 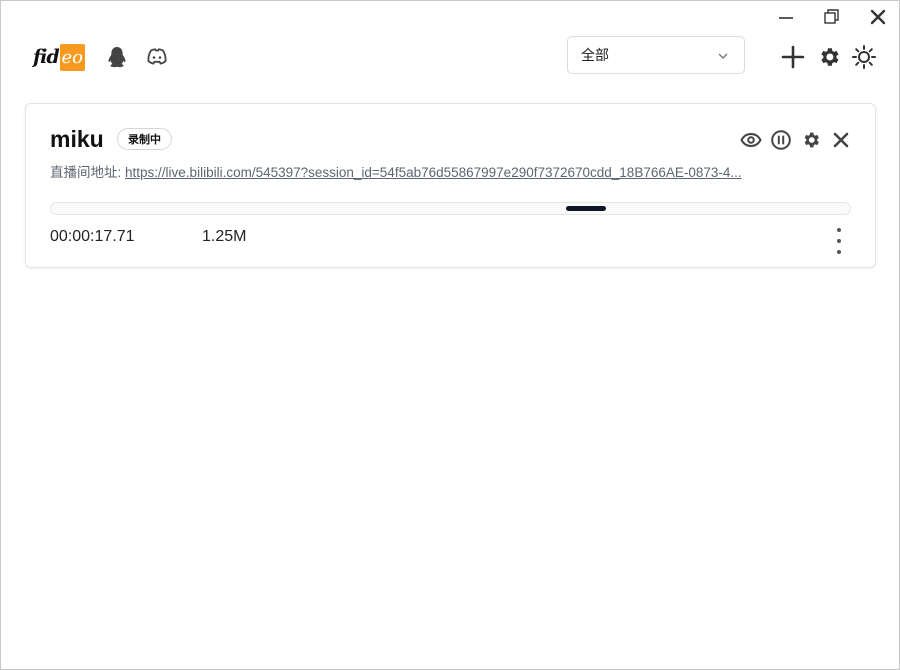 What do you see at coordinates (92, 236) in the screenshot?
I see `recording-duration: 00:00:17.71` at bounding box center [92, 236].